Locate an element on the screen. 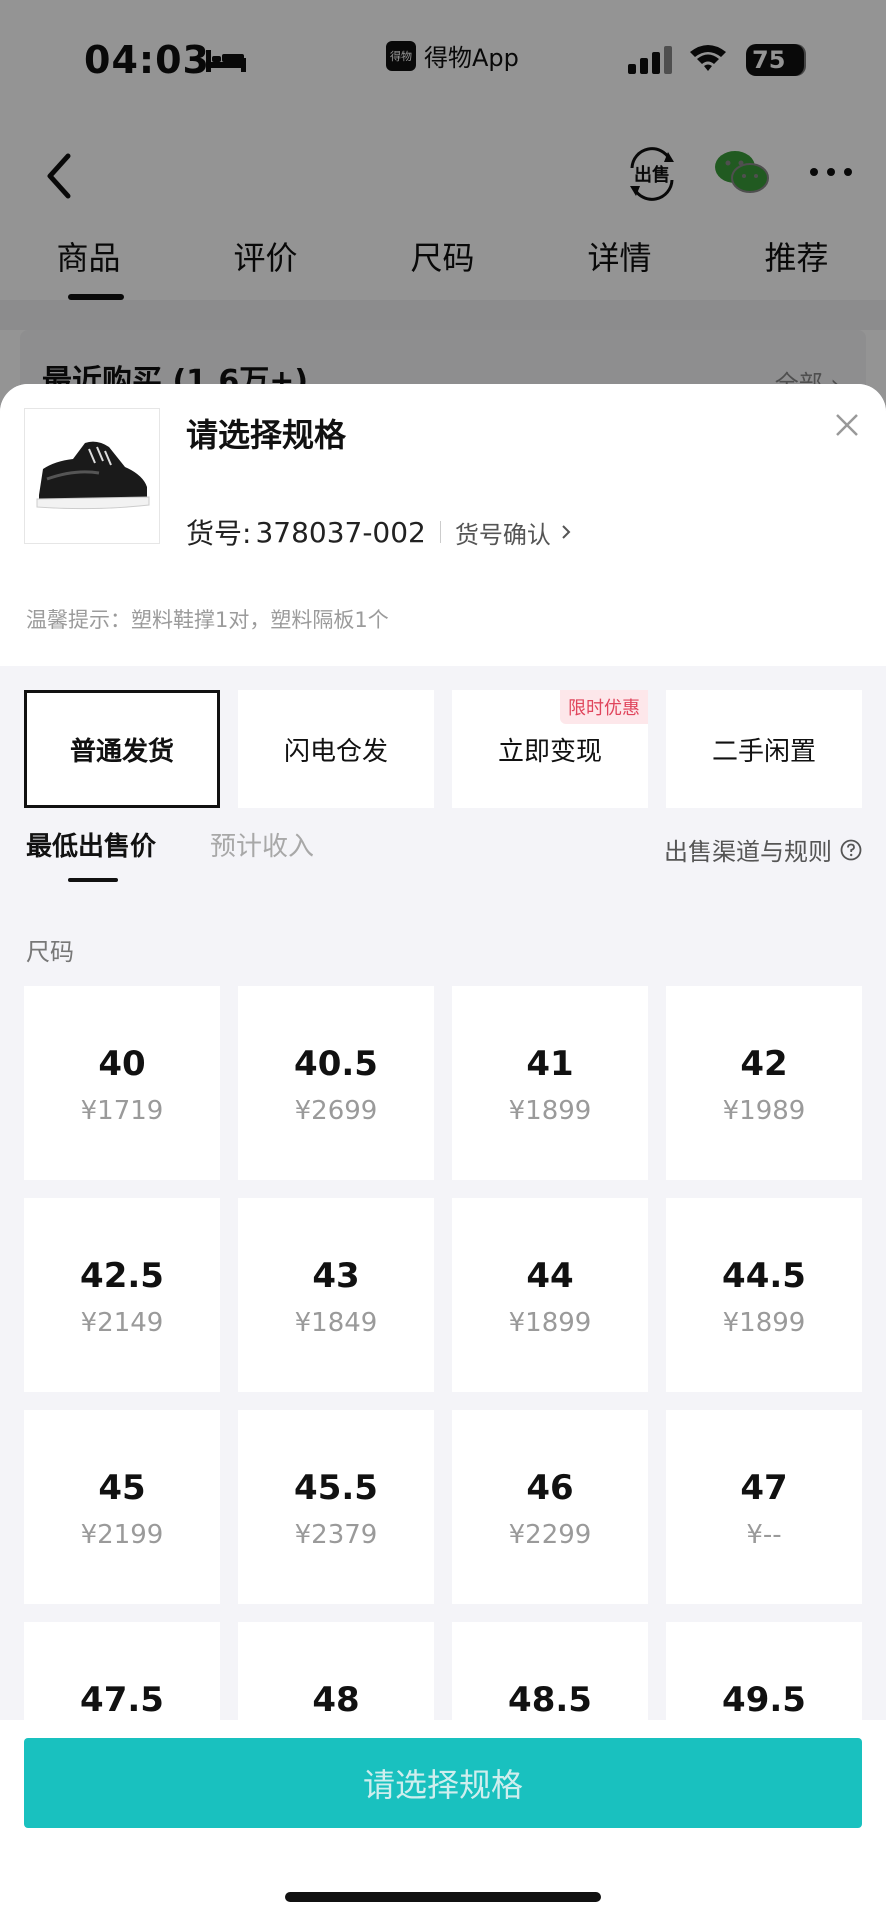 Image resolution: width=886 pixels, height=1920 pixels. shipping-option-lightning: 闪电仓发 is located at coordinates (336, 749).